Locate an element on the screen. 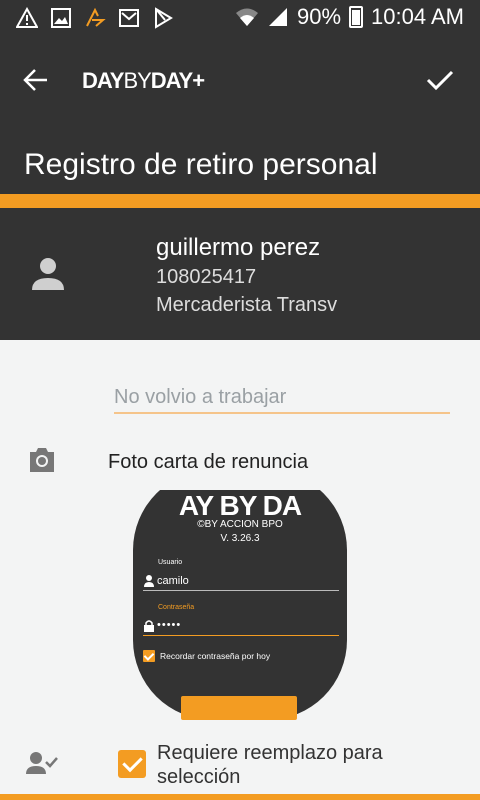 The image size is (480, 800). preview-password-value: ••••• is located at coordinates (169, 625).